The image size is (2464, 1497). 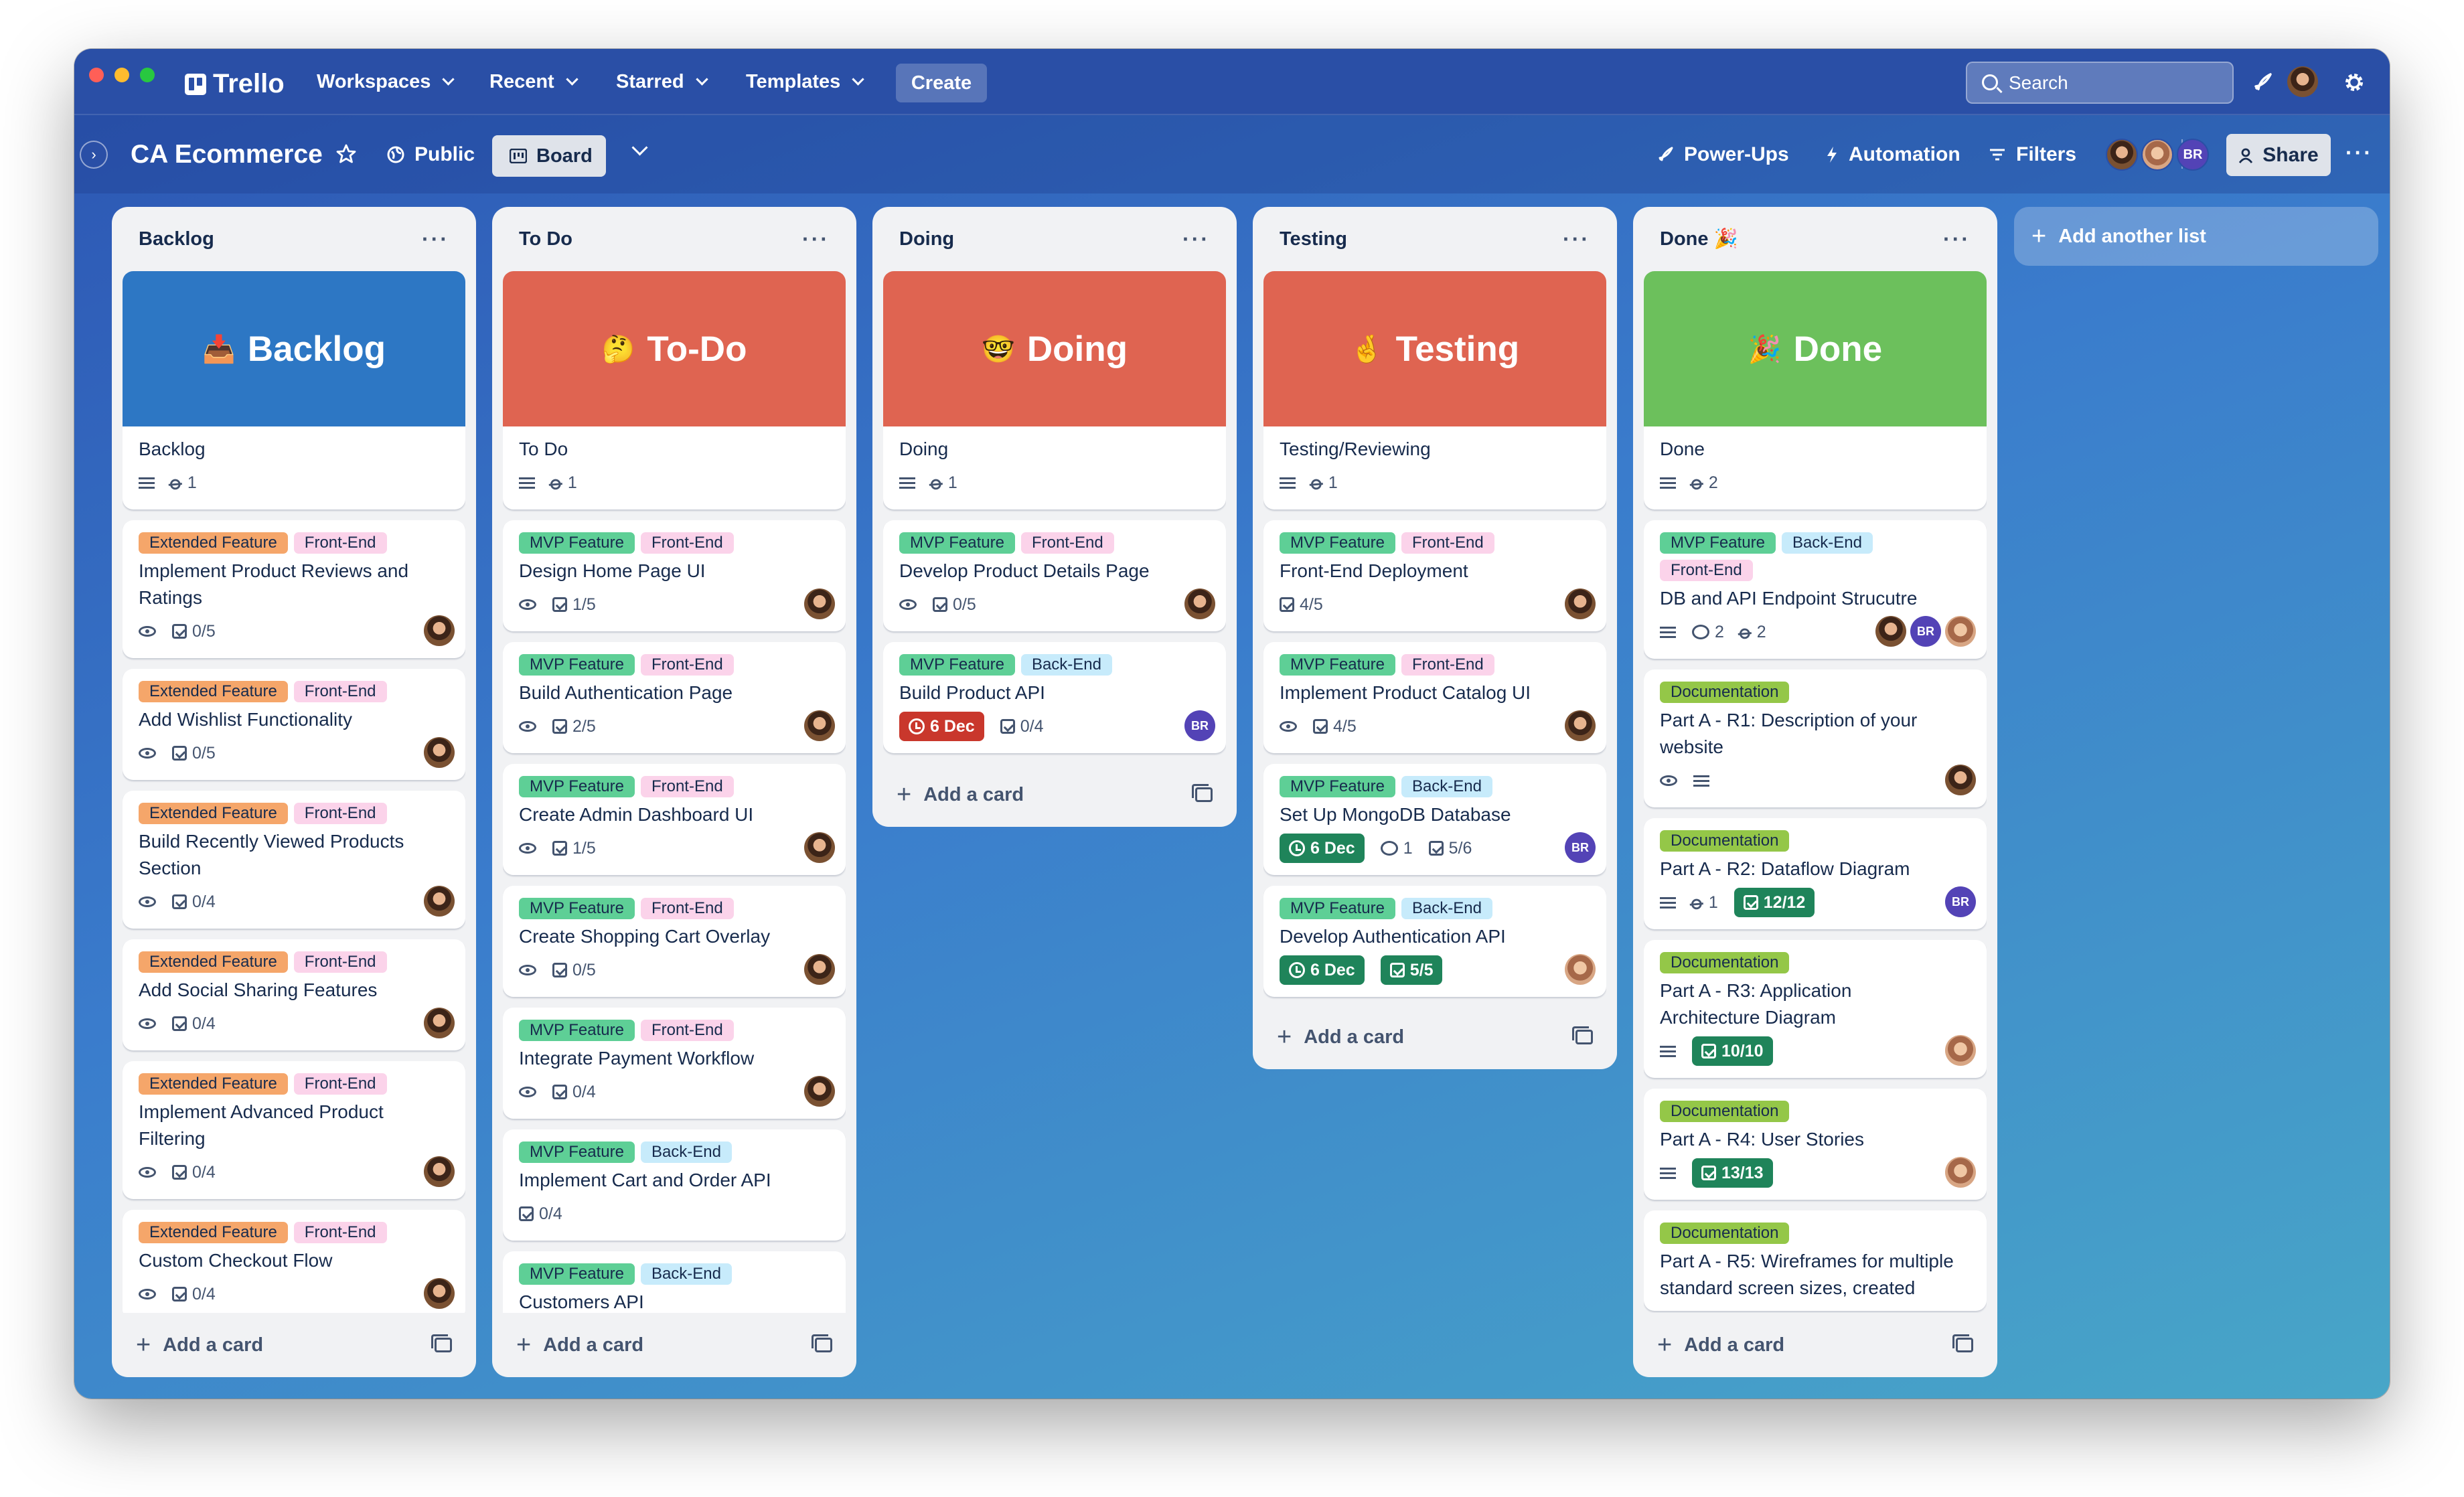 What do you see at coordinates (805, 82) in the screenshot?
I see `templates-menu: Templates` at bounding box center [805, 82].